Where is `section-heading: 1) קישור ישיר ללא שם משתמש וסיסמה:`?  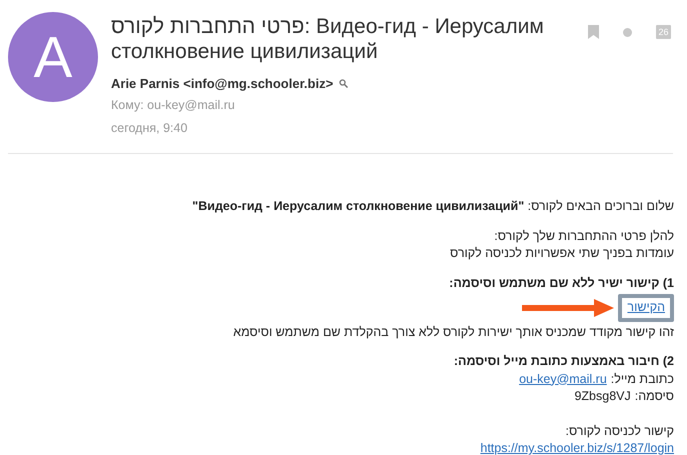 section-heading: 1) קישור ישיר ללא שם משתמש וסיסמה: is located at coordinates (561, 283).